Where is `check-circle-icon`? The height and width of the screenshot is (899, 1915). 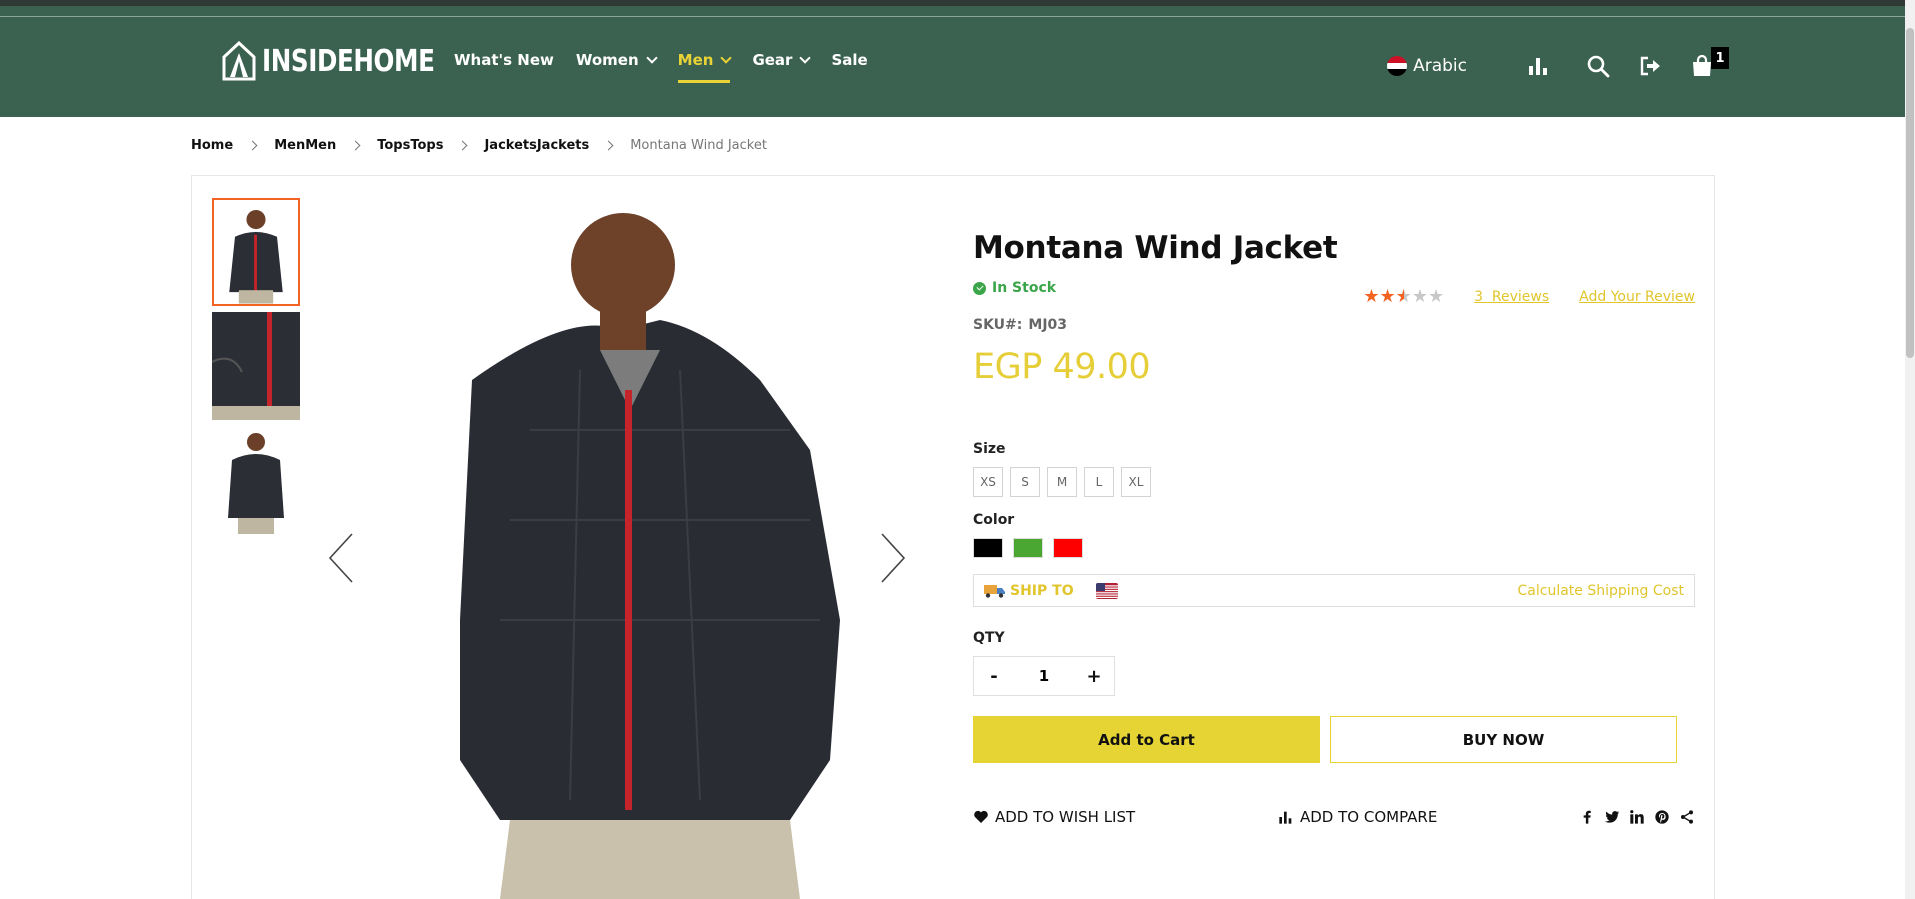 check-circle-icon is located at coordinates (979, 288).